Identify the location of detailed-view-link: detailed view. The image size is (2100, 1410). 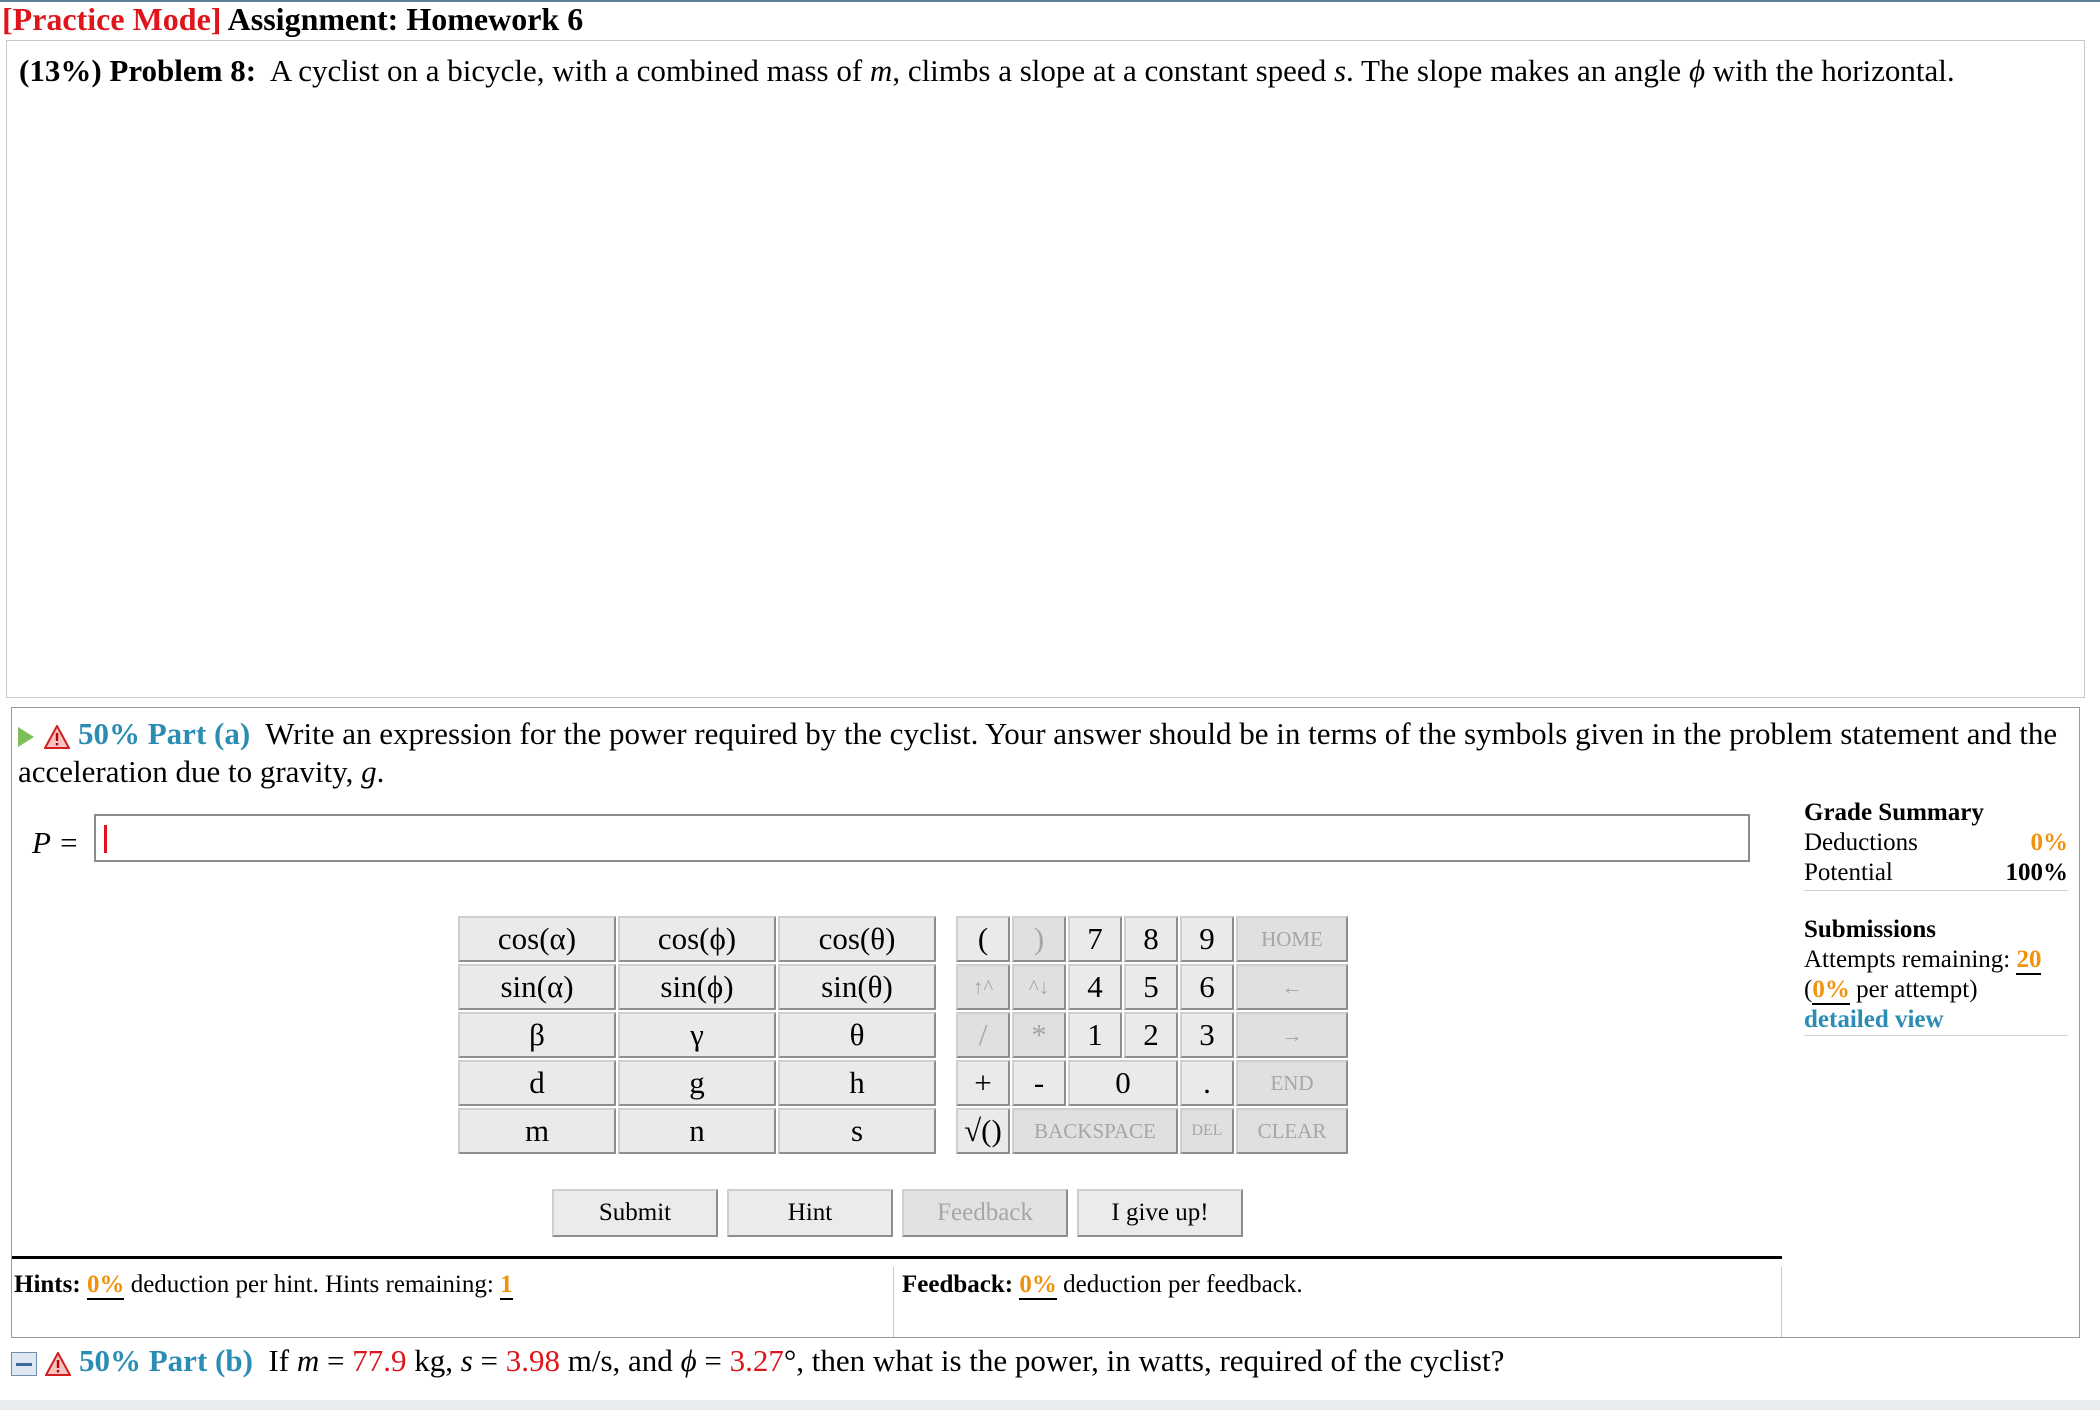
(1874, 1019).